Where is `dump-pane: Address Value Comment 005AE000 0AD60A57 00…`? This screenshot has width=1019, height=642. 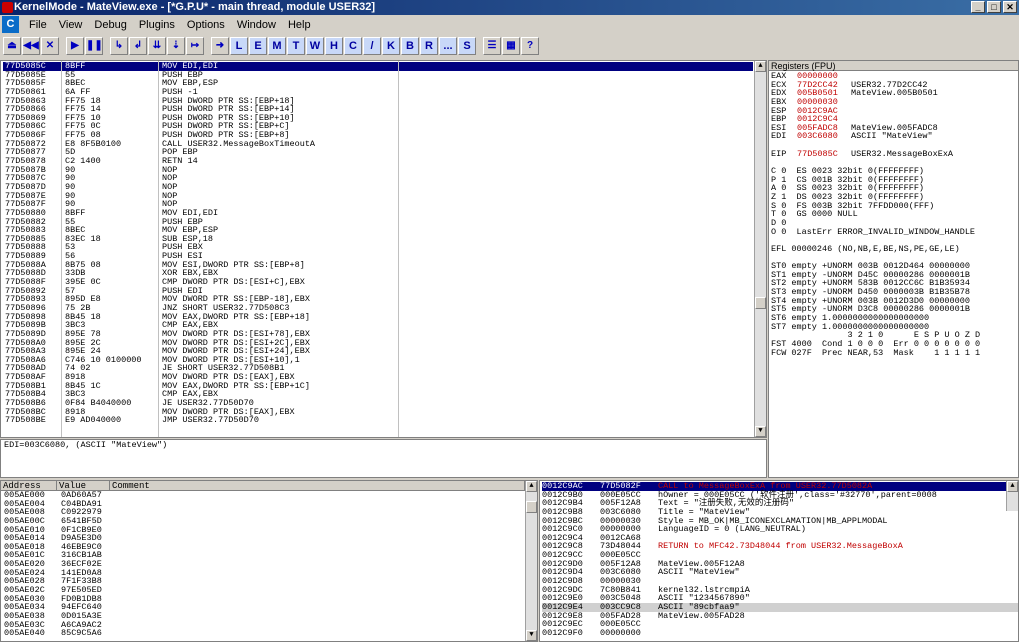 dump-pane: Address Value Comment 005AE000 0AD60A57 00… is located at coordinates (269, 561).